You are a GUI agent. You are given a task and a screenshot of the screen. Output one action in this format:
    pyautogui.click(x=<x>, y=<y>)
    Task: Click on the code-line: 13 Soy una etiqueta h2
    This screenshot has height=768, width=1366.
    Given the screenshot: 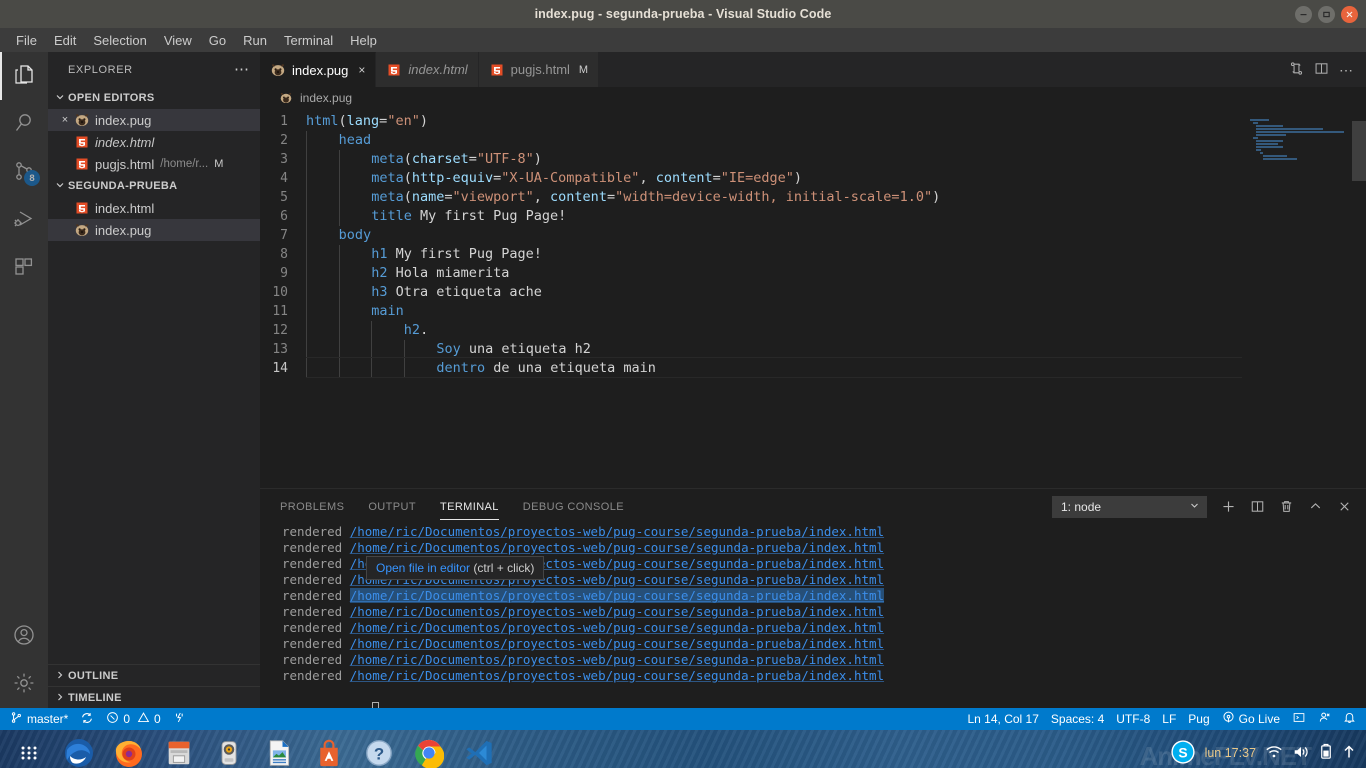 What is the action you would take?
    pyautogui.click(x=813, y=349)
    